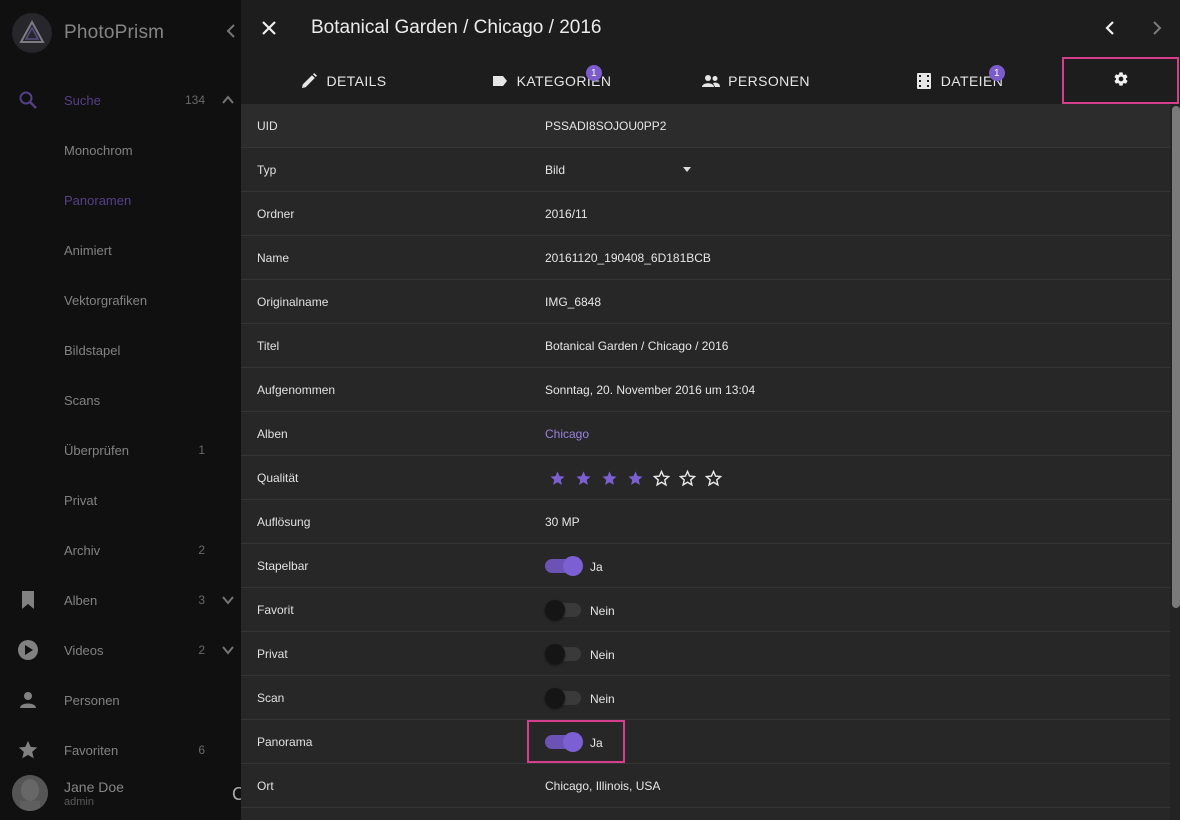 The width and height of the screenshot is (1180, 820). What do you see at coordinates (309, 81) in the screenshot?
I see `pencil-icon` at bounding box center [309, 81].